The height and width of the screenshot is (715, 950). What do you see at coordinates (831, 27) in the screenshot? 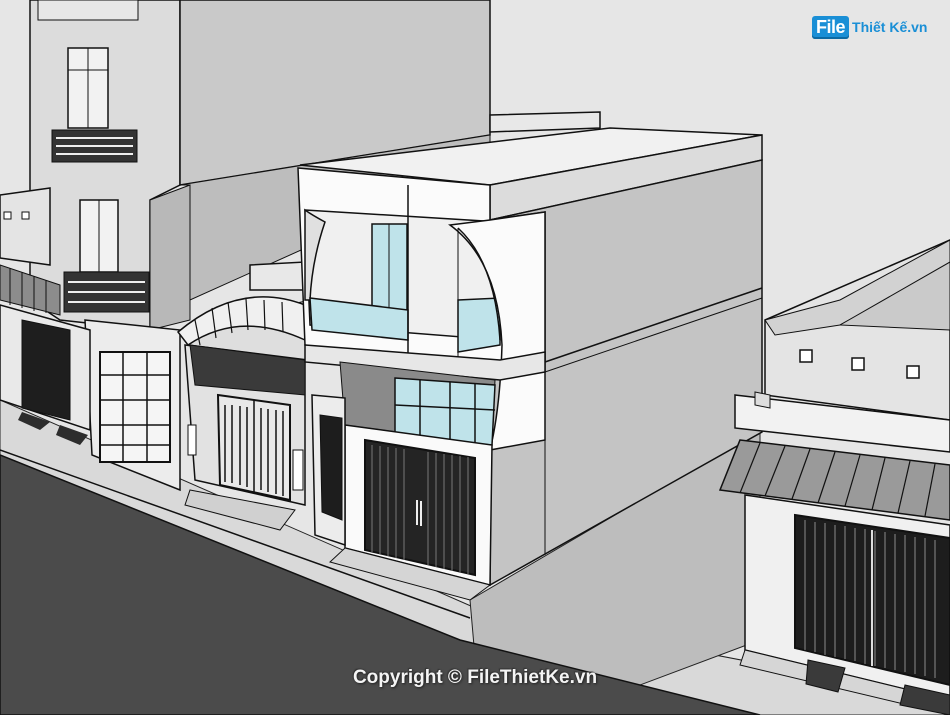
I see `logo-mark: File` at bounding box center [831, 27].